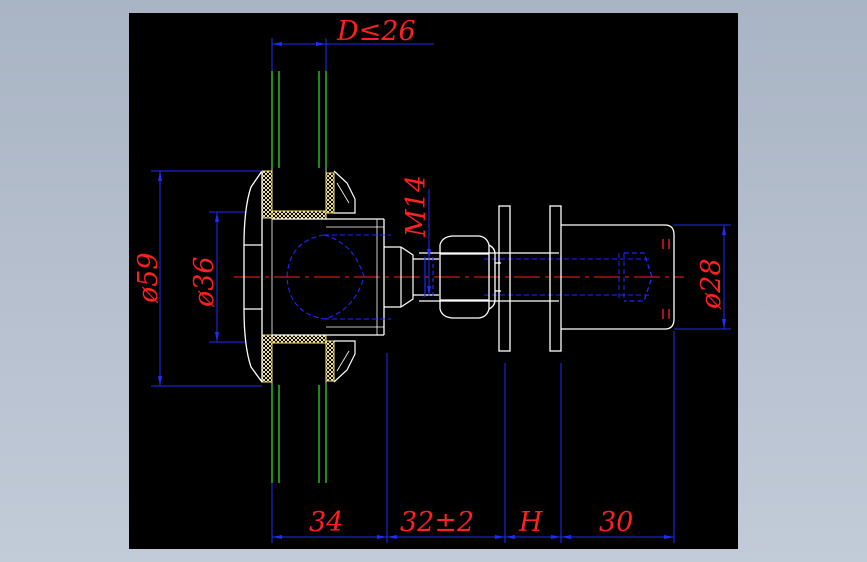 The image size is (867, 562). Describe the element at coordinates (530, 522) in the screenshot. I see `dim-length-h-label: H` at that location.